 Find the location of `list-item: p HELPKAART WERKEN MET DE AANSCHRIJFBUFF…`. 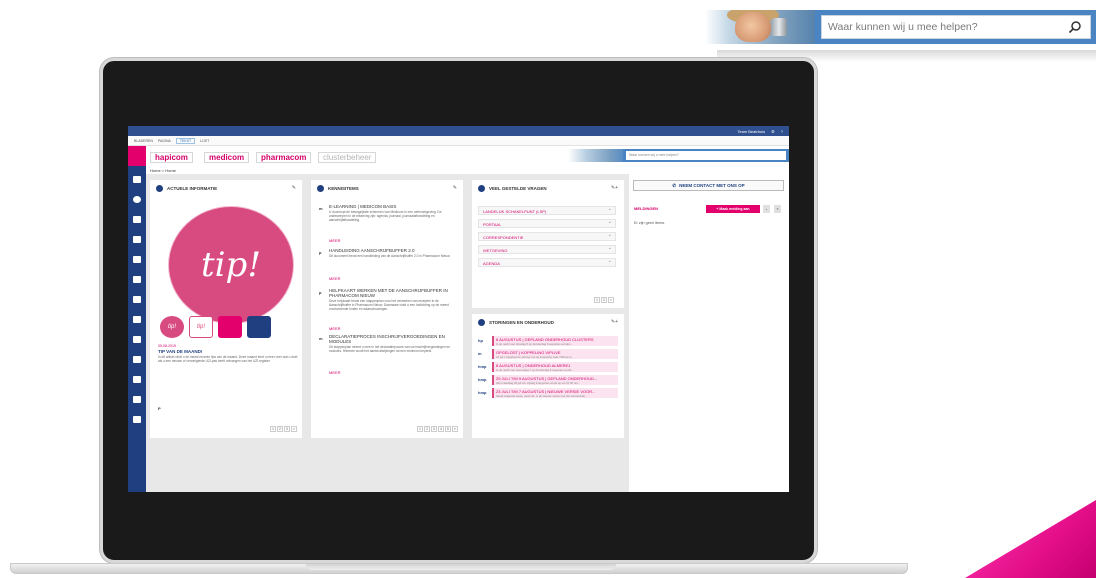

list-item: p HELPKAART WERKEN MET DE AANSCHRIJFBUFF… is located at coordinates (388, 311).